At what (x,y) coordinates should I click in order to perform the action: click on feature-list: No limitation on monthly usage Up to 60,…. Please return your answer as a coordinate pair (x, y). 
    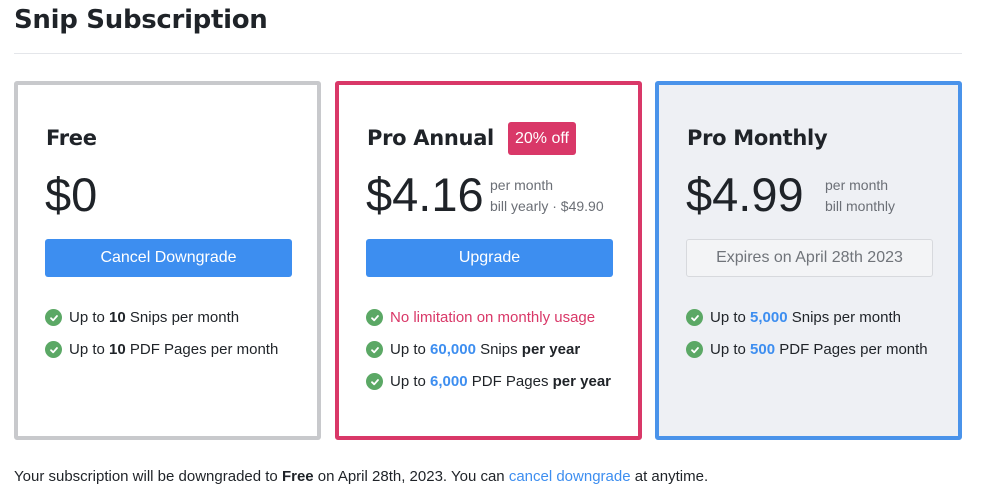
    Looking at the image, I should click on (488, 355).